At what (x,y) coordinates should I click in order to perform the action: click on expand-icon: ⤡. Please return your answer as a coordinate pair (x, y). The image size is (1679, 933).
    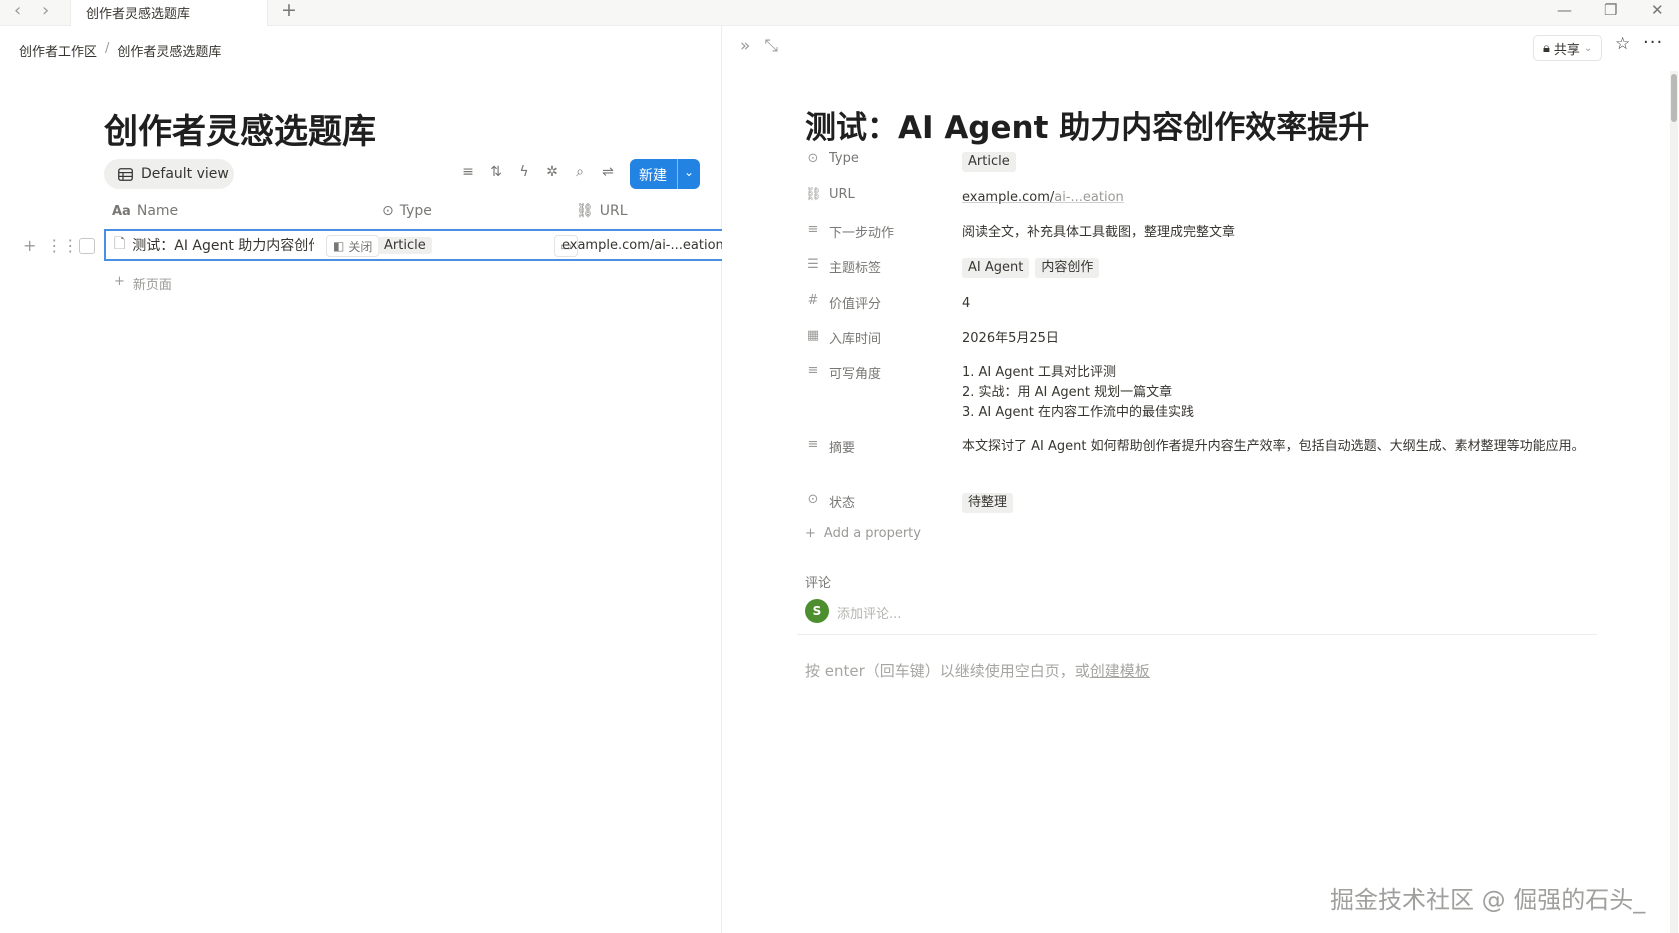
    Looking at the image, I should click on (771, 46).